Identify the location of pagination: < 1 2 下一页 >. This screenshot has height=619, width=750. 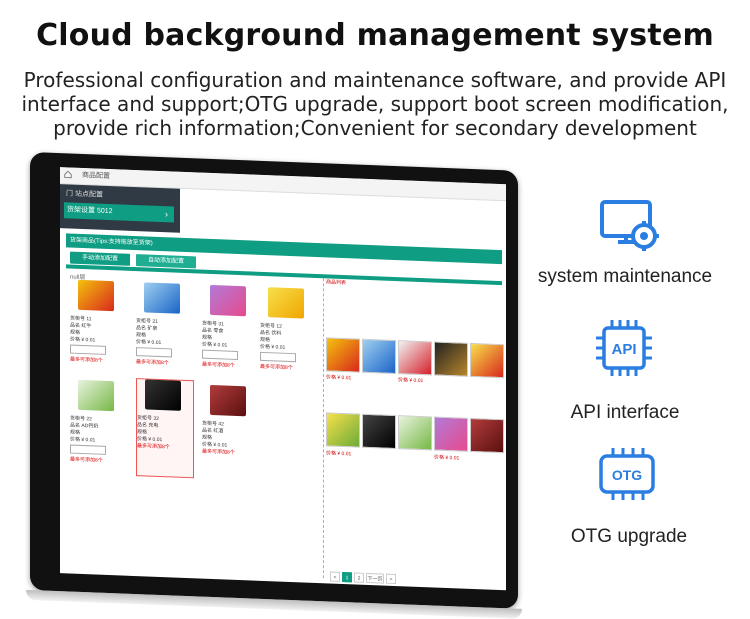
(415, 580).